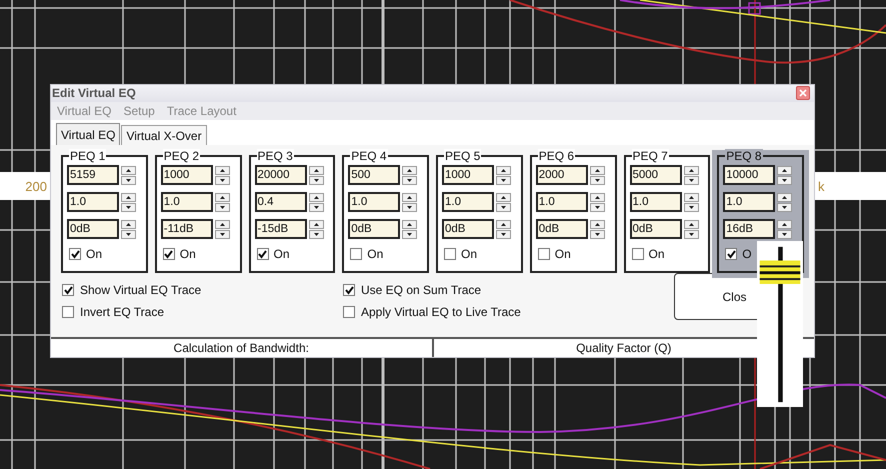 Image resolution: width=886 pixels, height=469 pixels. What do you see at coordinates (747, 254) in the screenshot?
I see `checkbox-label: O` at bounding box center [747, 254].